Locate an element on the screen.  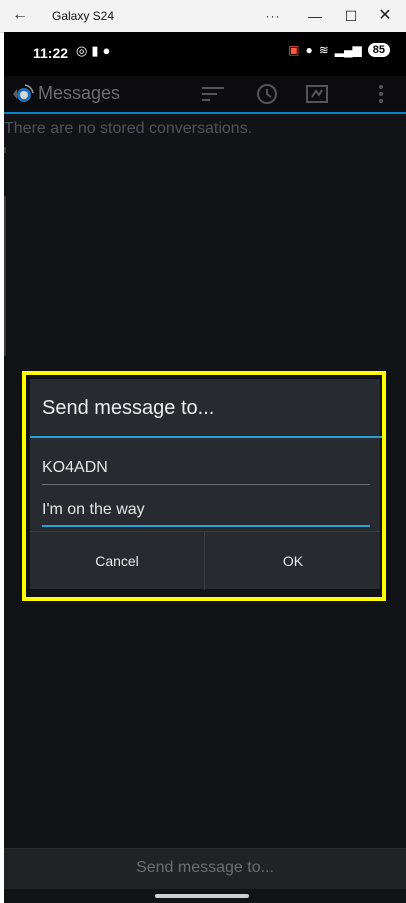
status-bar: 11:22 ◎ ▮ ● ▣ ● ≋ ▂▄▆ 85 is located at coordinates (205, 54).